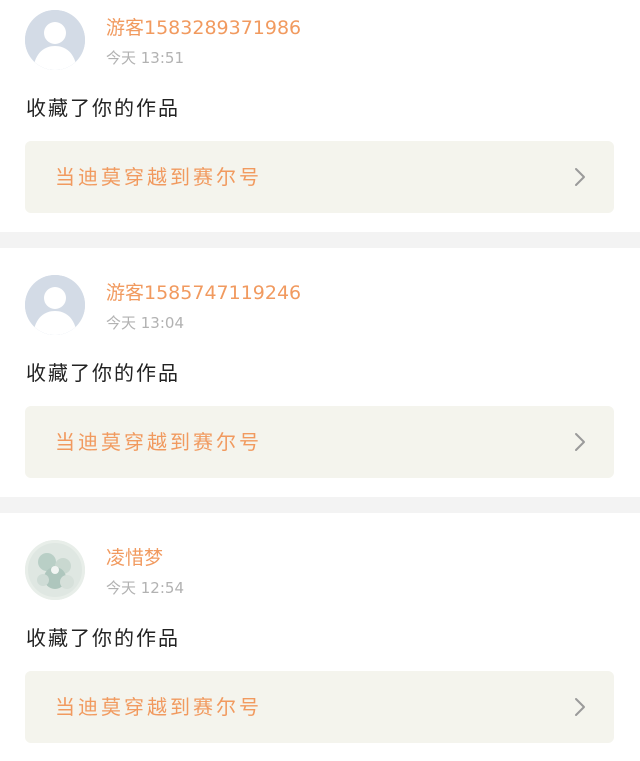 Image resolution: width=640 pixels, height=761 pixels. What do you see at coordinates (134, 558) in the screenshot?
I see `username: 凌惜梦` at bounding box center [134, 558].